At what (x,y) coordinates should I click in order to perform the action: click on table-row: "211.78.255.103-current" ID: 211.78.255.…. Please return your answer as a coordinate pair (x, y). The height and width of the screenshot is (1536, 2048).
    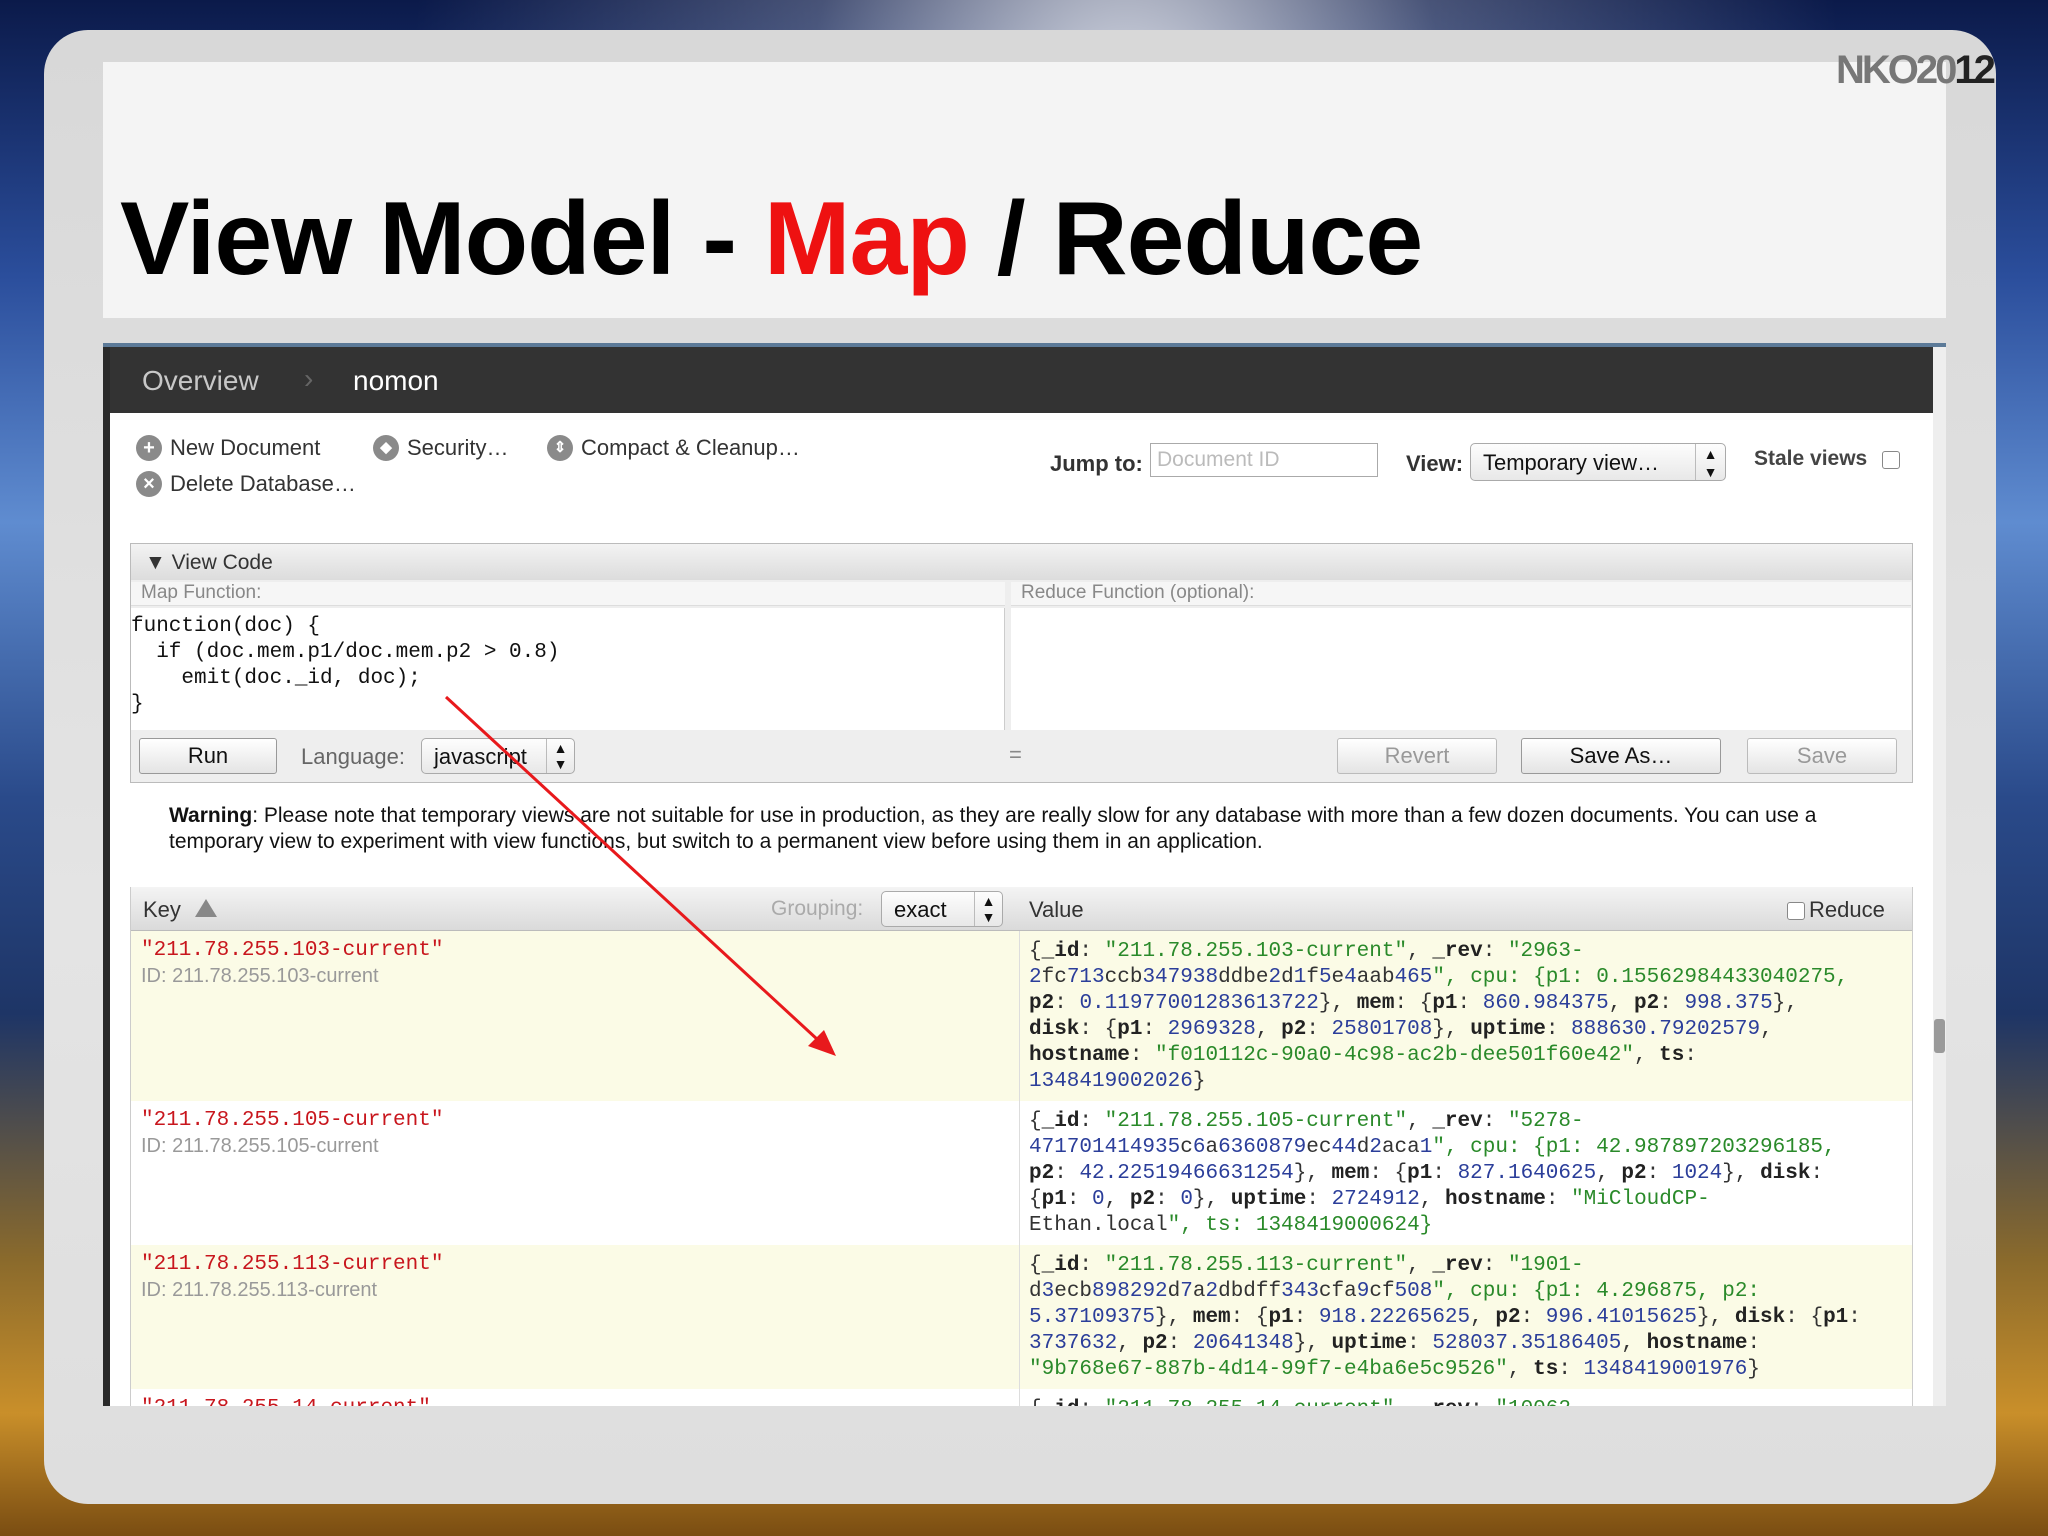
    Looking at the image, I should click on (1021, 1016).